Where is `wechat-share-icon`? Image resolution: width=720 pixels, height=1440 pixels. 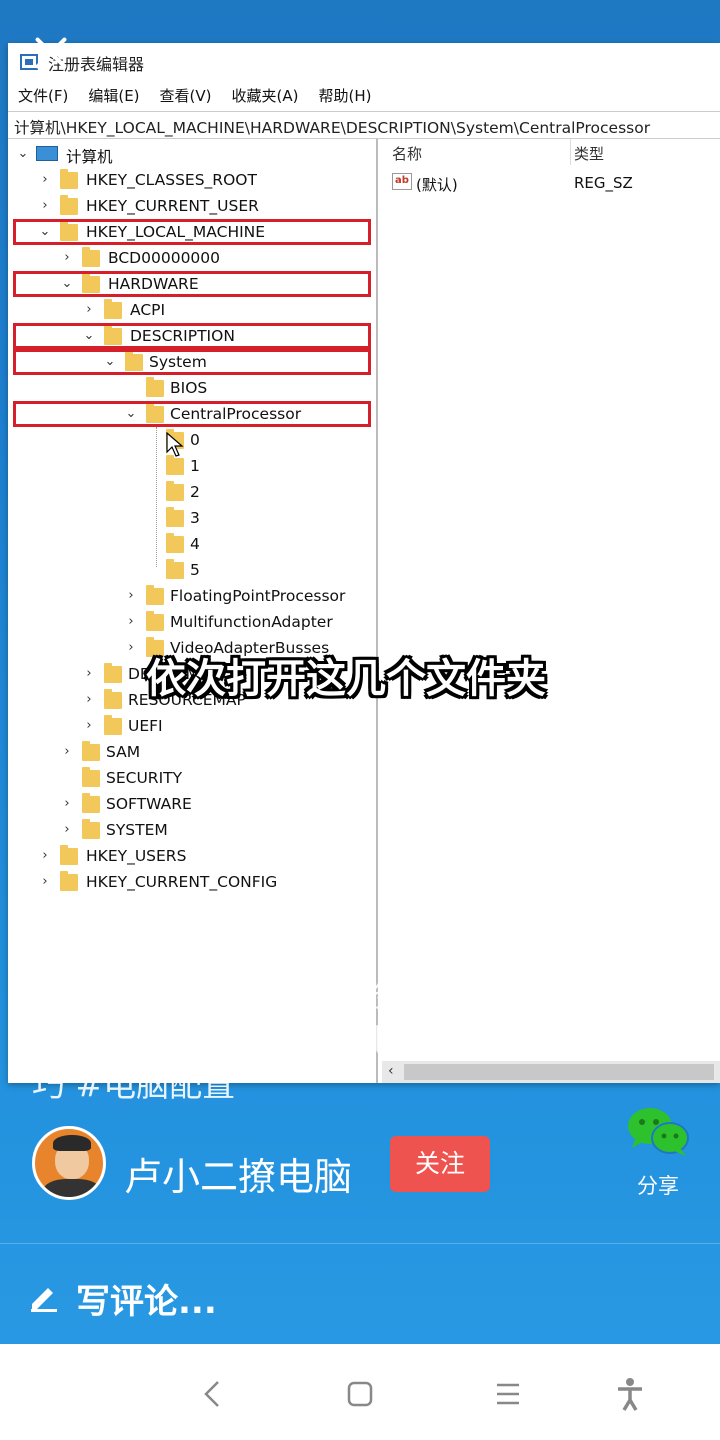 wechat-share-icon is located at coordinates (658, 1132).